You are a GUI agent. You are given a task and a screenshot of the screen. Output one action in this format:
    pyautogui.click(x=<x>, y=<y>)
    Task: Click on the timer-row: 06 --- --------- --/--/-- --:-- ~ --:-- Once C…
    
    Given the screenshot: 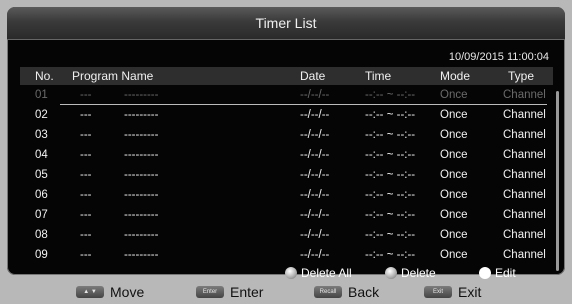 What is the action you would take?
    pyautogui.click(x=286, y=195)
    